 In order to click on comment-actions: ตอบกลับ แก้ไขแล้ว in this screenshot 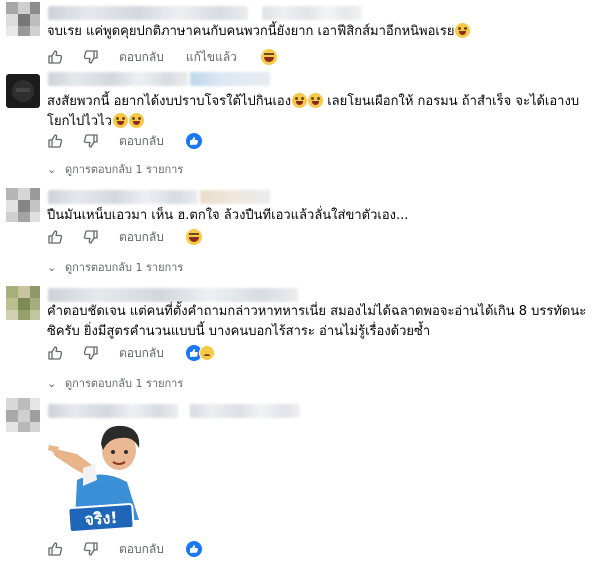, I will do `click(162, 57)`.